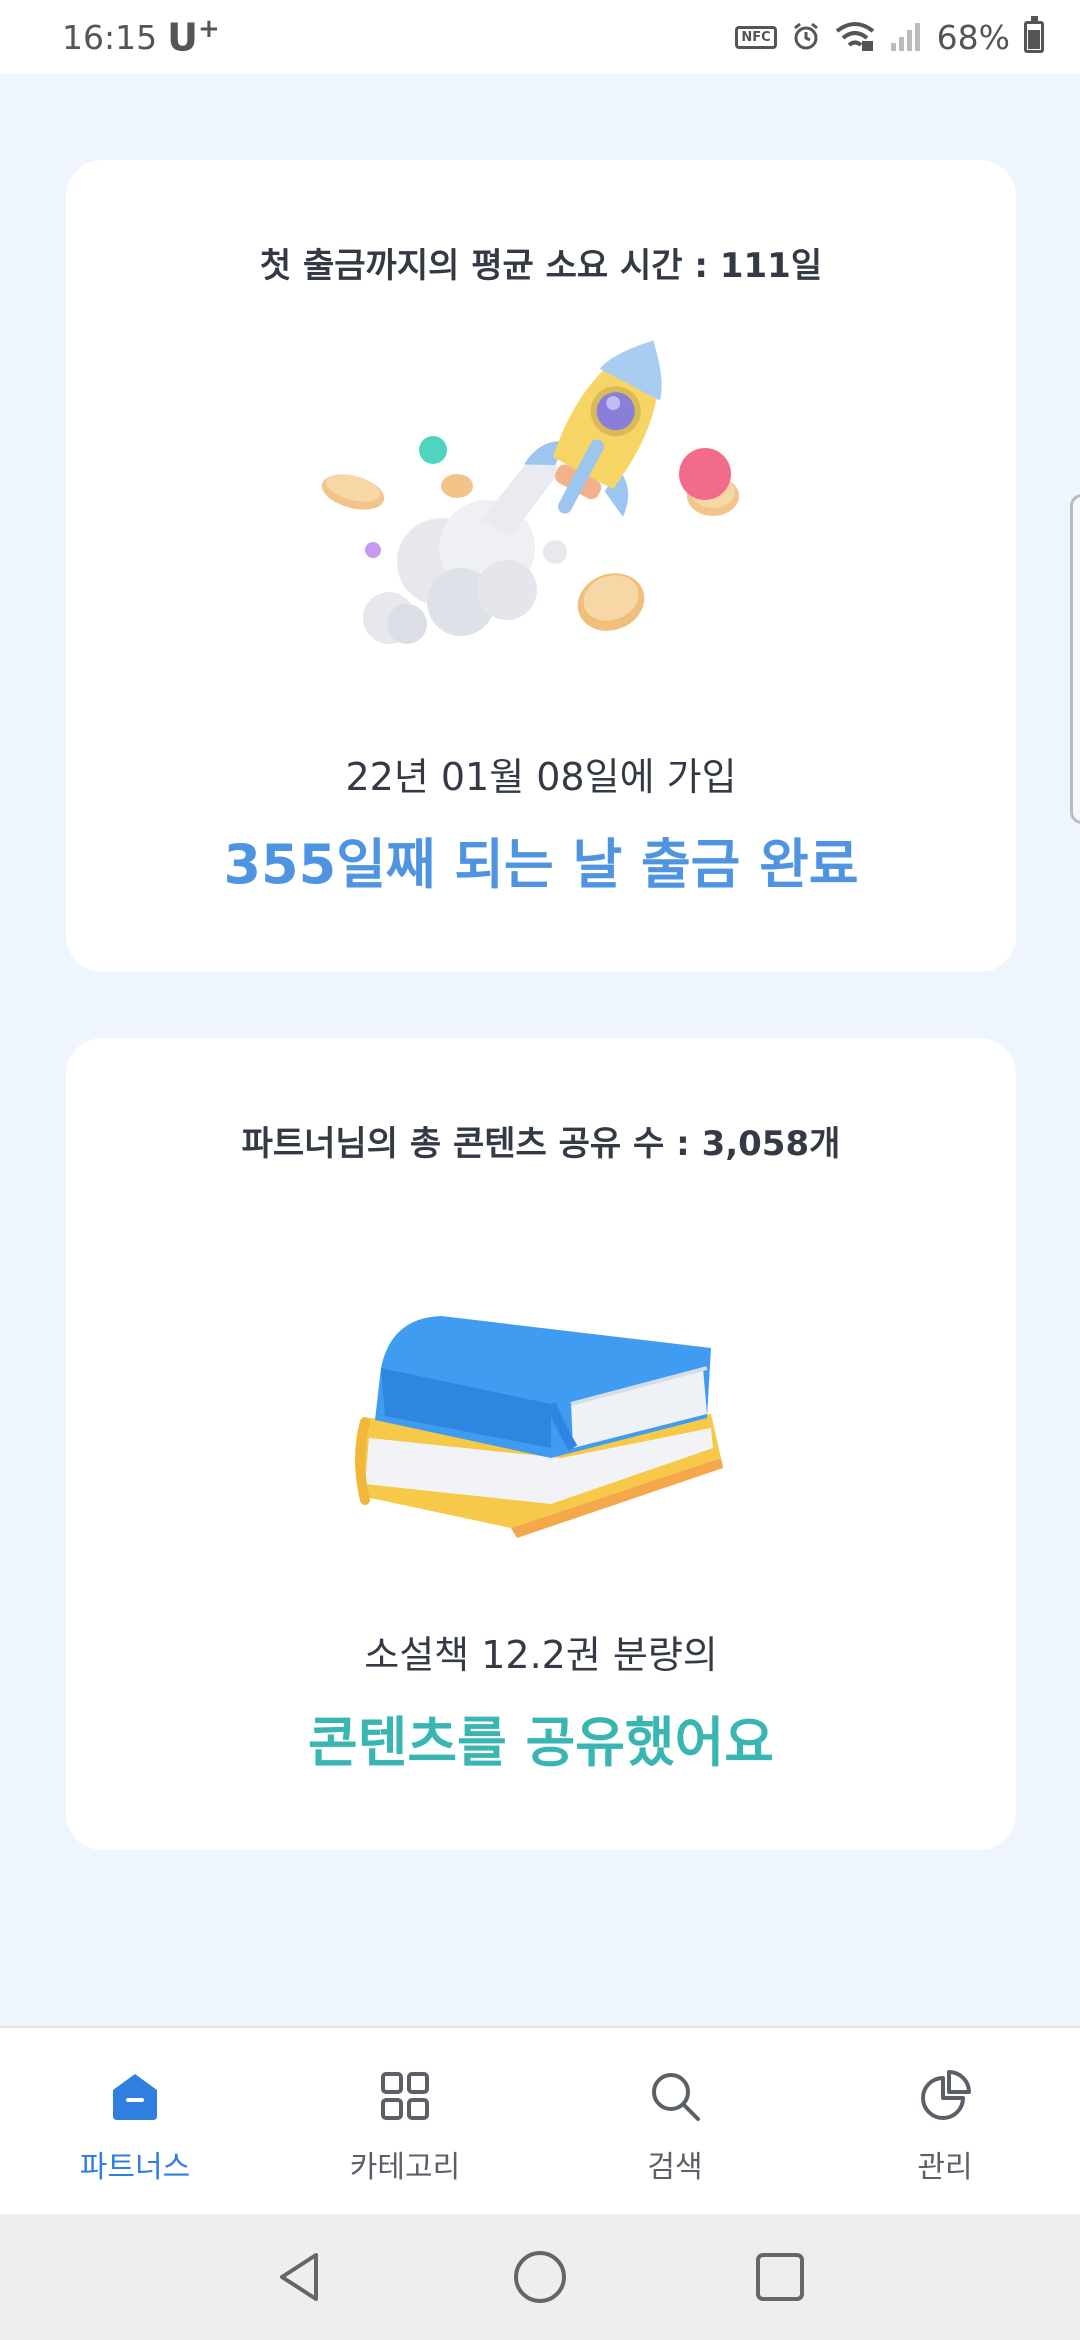 The width and height of the screenshot is (1080, 2340). Describe the element at coordinates (539, 1427) in the screenshot. I see `books-illustration` at that location.